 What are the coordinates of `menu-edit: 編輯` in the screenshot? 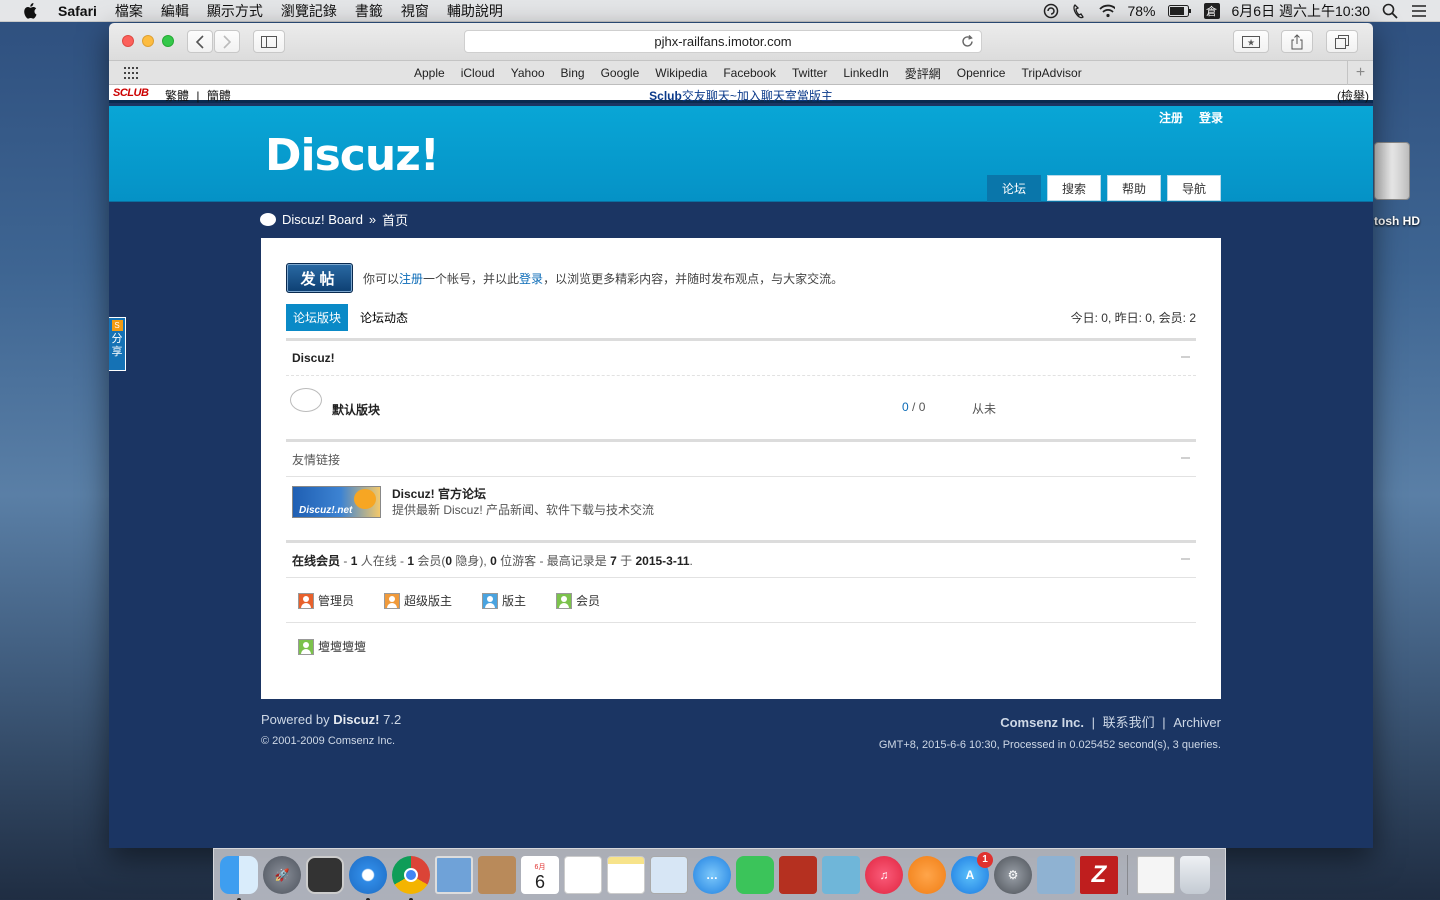 It's located at (175, 11).